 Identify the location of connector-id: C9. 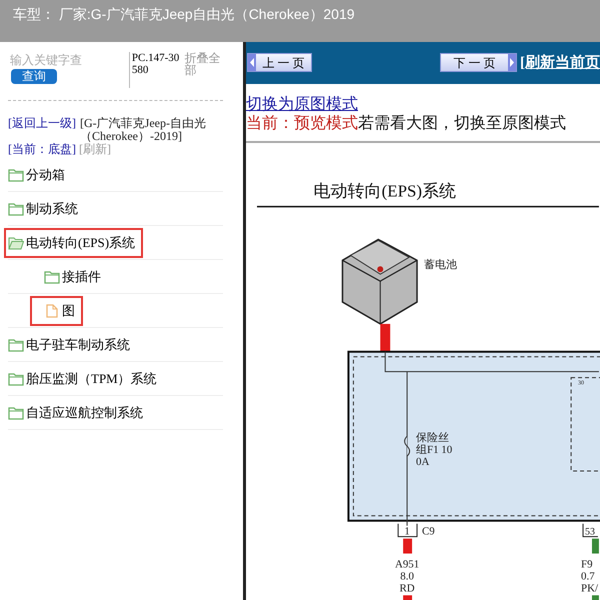
(428, 531).